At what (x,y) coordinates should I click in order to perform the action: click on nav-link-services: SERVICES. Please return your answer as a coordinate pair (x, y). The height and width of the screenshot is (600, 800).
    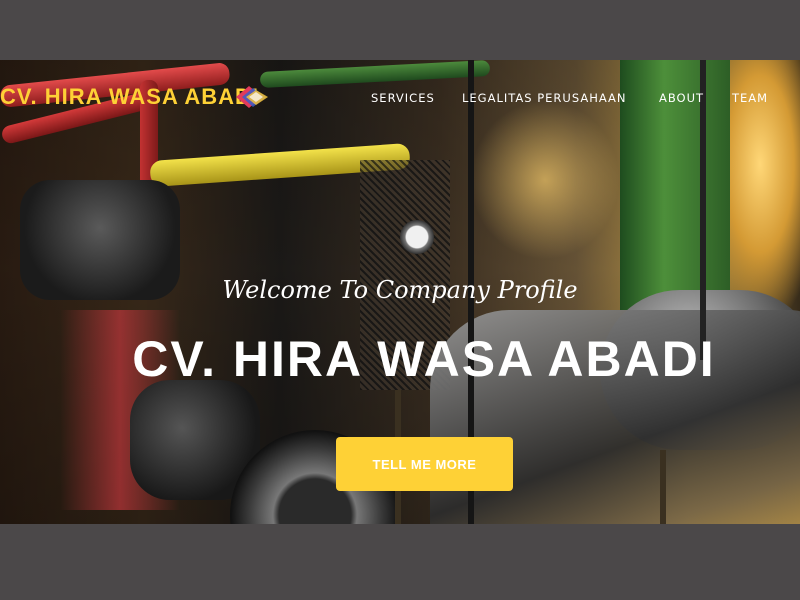
    Looking at the image, I should click on (403, 98).